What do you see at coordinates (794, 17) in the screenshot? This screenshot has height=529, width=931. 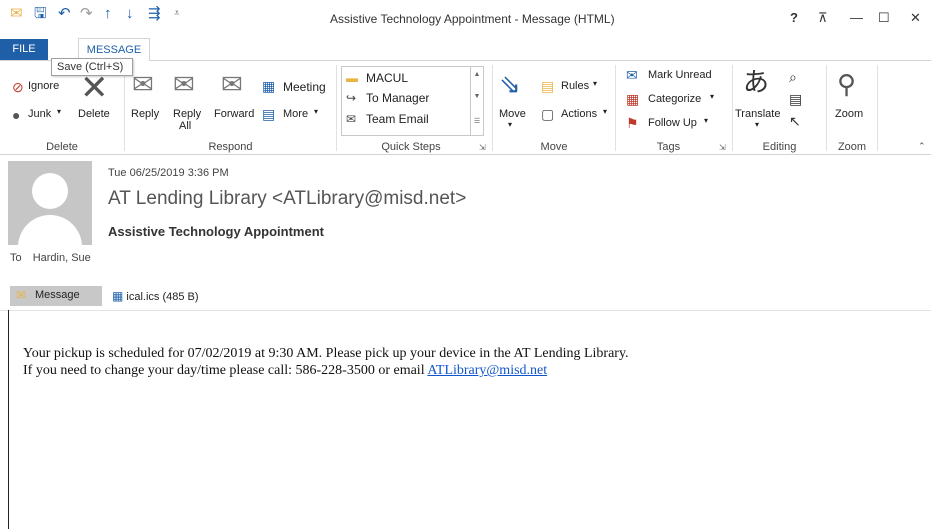 I see `help-button: ?` at bounding box center [794, 17].